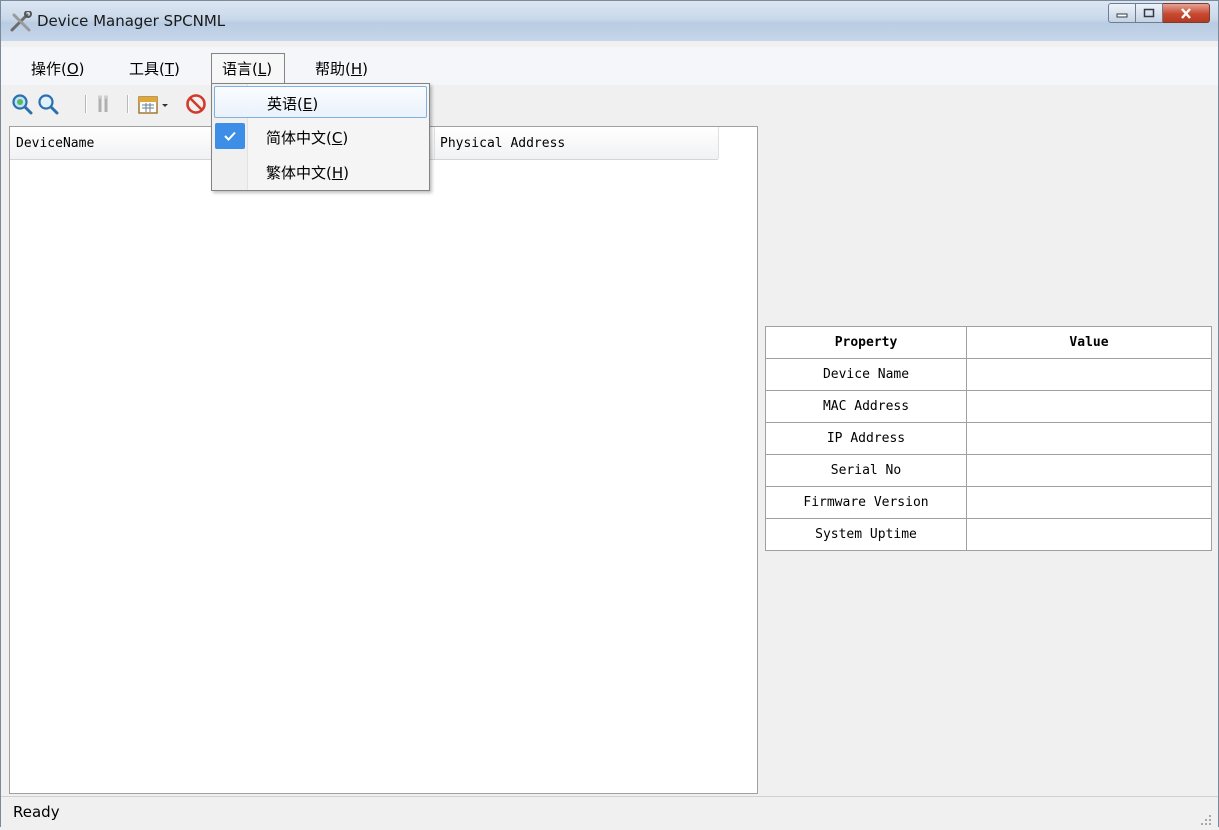 The width and height of the screenshot is (1219, 830). I want to click on search-icon, so click(48, 106).